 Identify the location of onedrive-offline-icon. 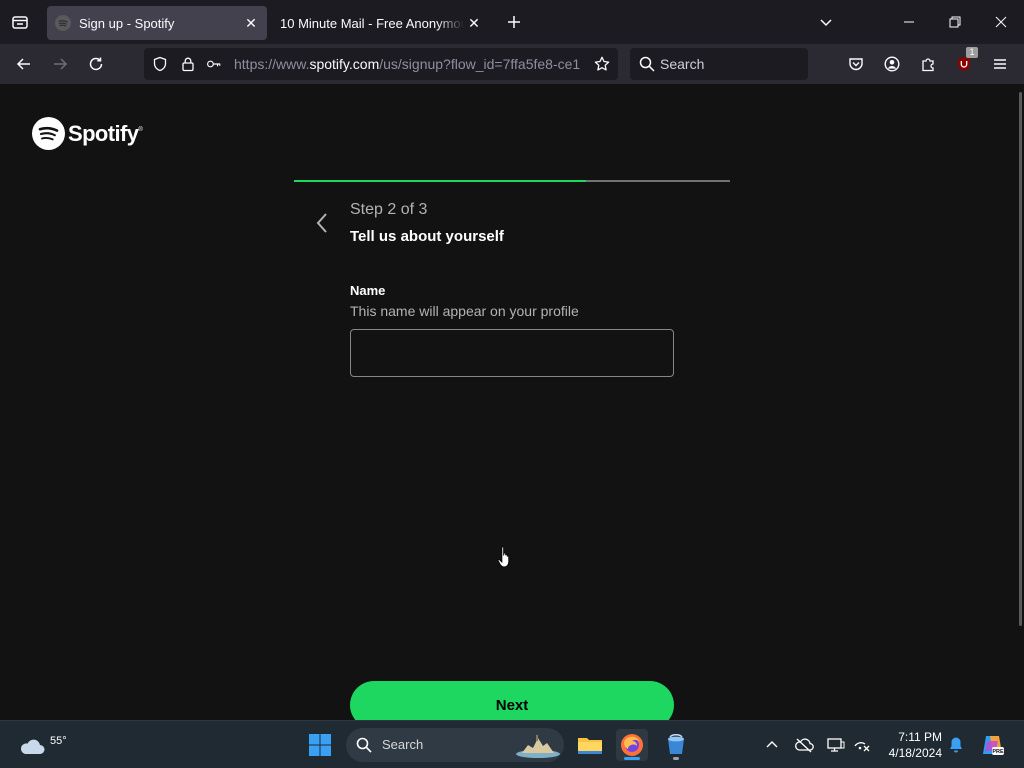
(804, 745).